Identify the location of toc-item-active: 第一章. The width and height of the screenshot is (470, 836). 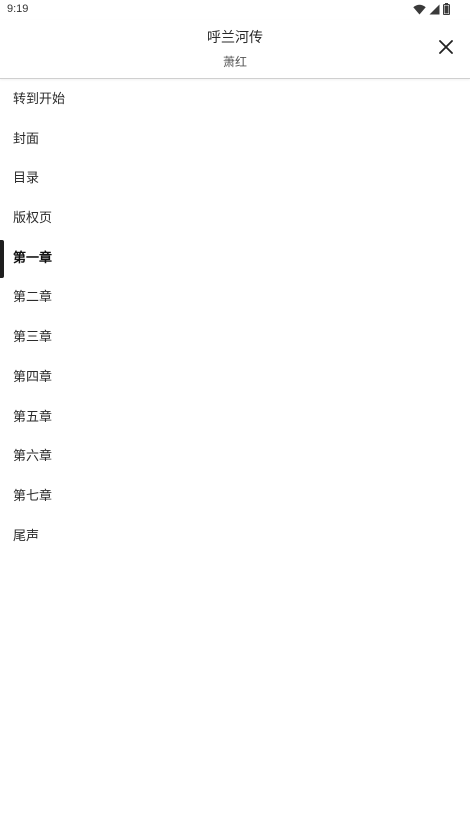
(235, 259).